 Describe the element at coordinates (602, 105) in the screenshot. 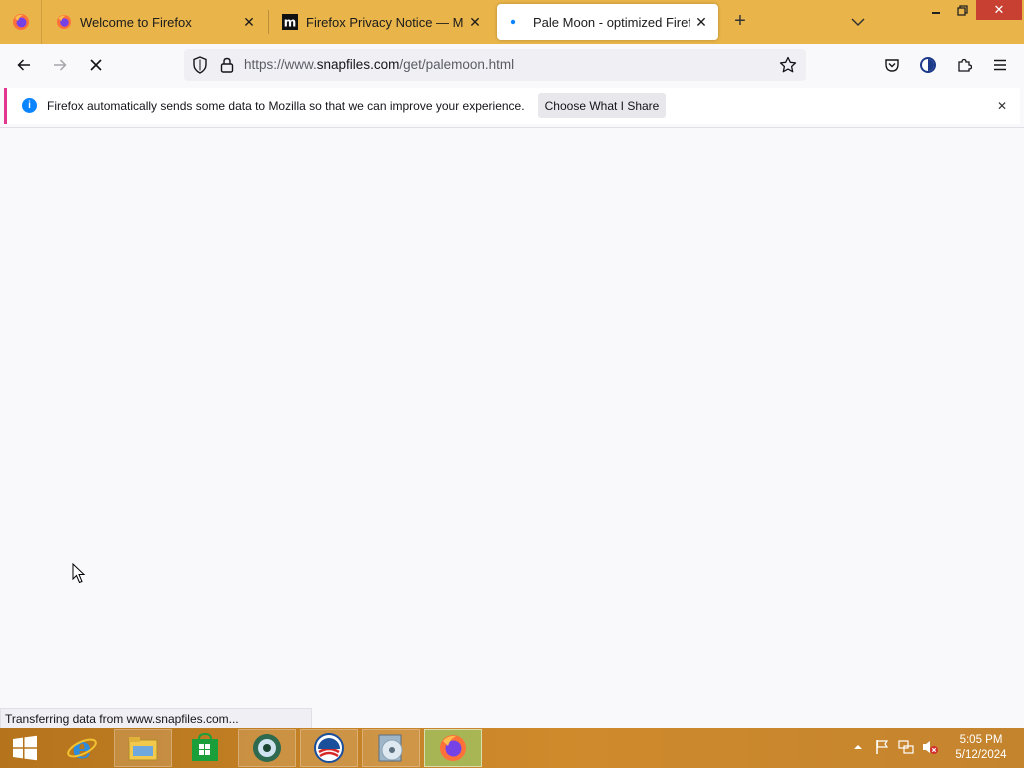

I see `choose-what-i-share-button: Choose What I Share` at that location.